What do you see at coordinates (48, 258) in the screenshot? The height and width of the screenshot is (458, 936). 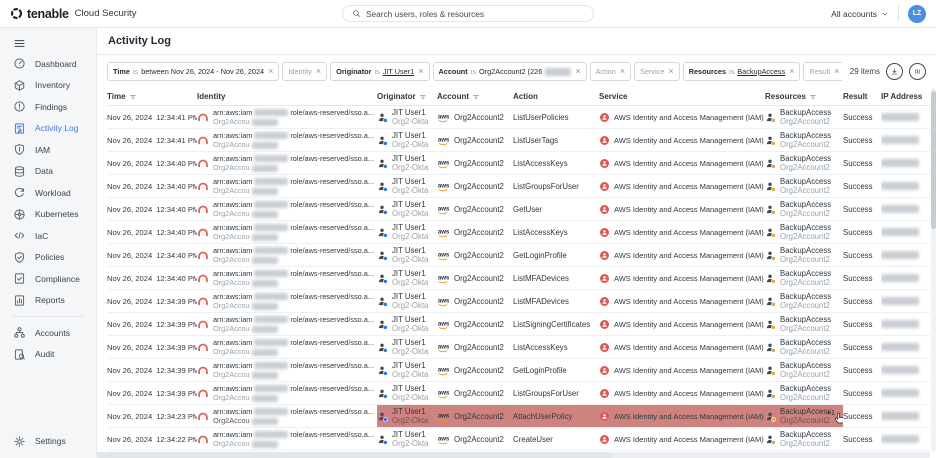 I see `sidebar-item-policies: Policies` at bounding box center [48, 258].